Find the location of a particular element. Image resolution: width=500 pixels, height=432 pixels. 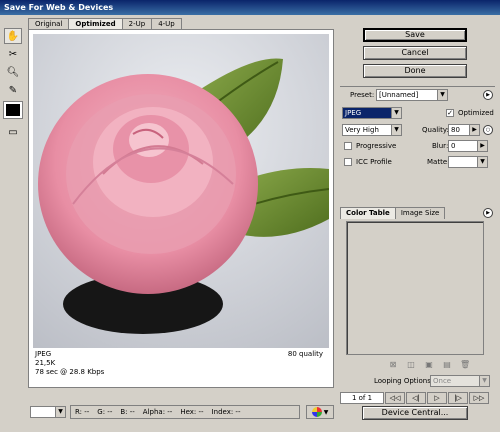

quality-value: 80 is located at coordinates (455, 130).